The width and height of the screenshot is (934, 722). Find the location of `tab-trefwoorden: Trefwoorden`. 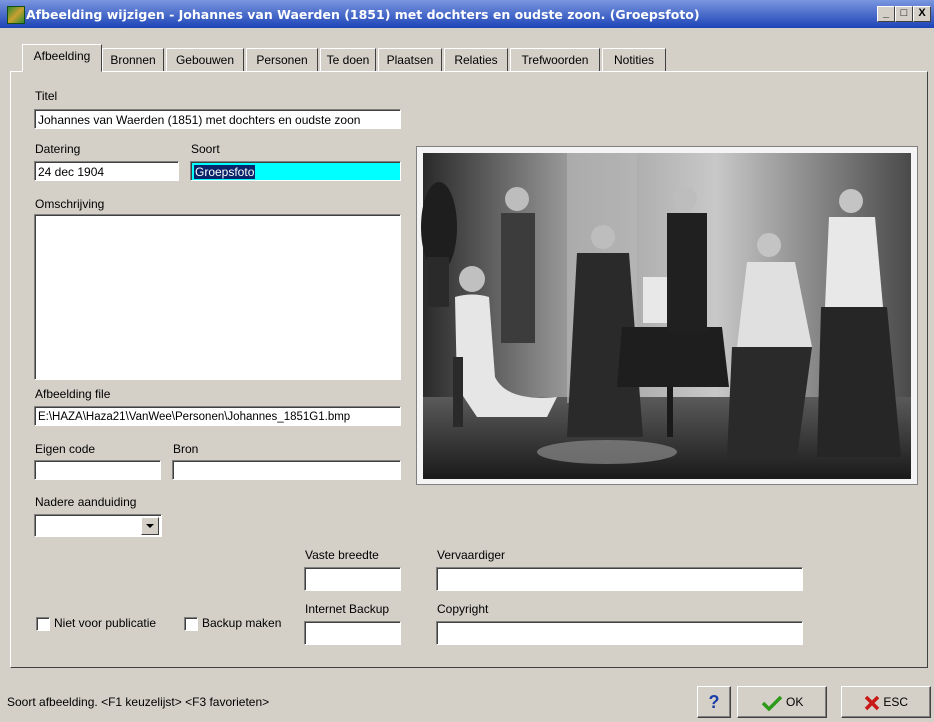

tab-trefwoorden: Trefwoorden is located at coordinates (555, 60).